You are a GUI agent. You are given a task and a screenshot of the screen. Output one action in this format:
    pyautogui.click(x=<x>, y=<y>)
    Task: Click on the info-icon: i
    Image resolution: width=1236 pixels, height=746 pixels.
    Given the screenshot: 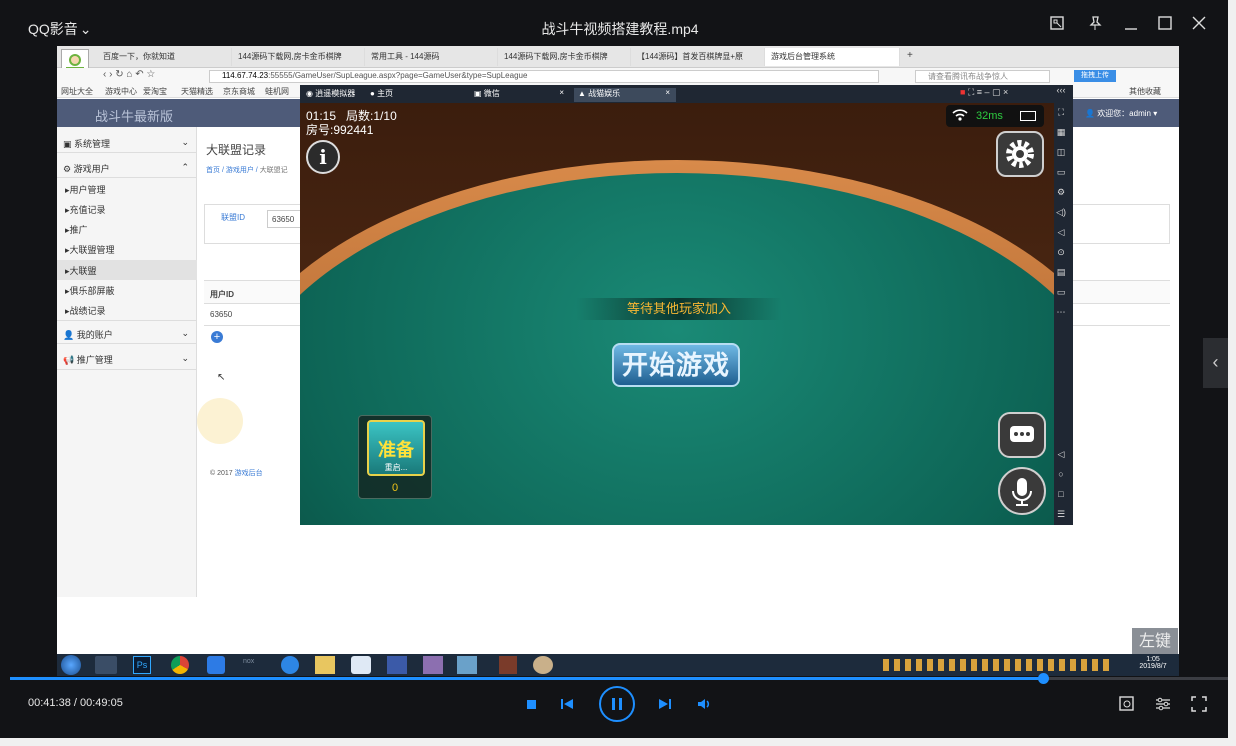 What is the action you would take?
    pyautogui.click(x=323, y=157)
    